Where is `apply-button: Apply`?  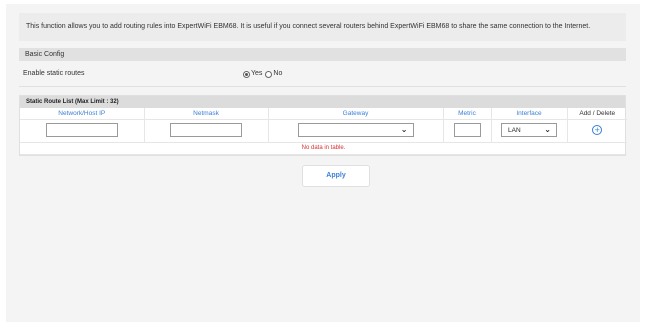 apply-button: Apply is located at coordinates (336, 176).